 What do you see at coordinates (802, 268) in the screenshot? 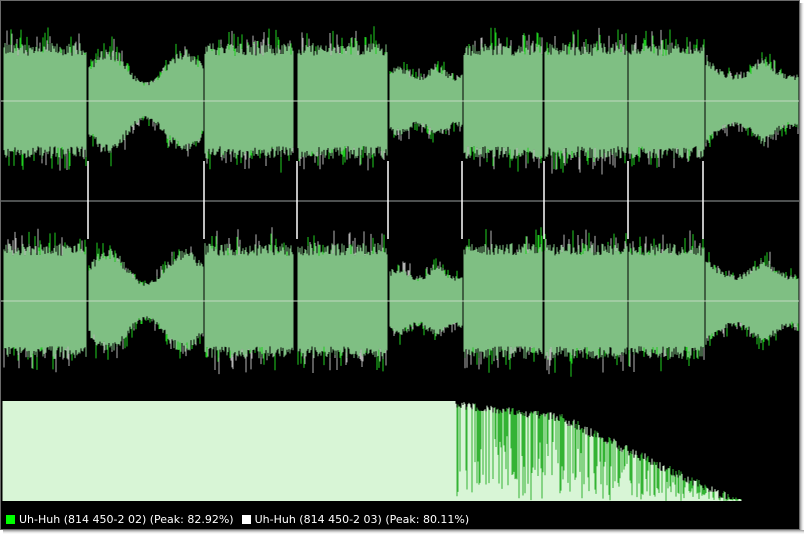
I see `window-shadow-right` at bounding box center [802, 268].